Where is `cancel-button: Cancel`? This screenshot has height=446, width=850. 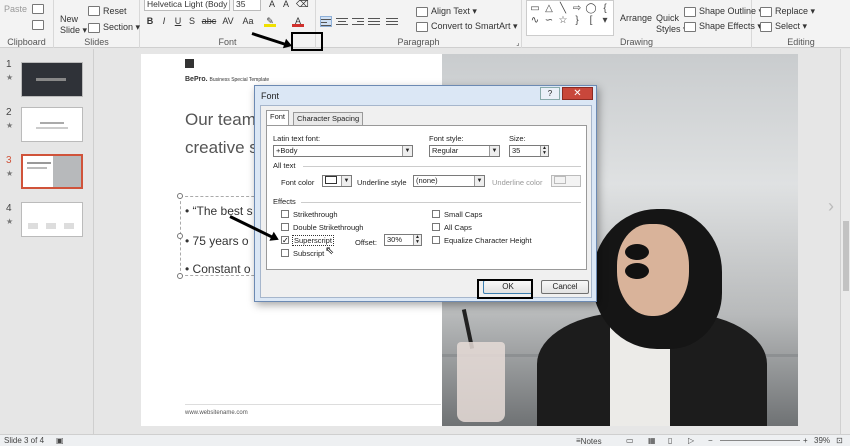 cancel-button: Cancel is located at coordinates (565, 287).